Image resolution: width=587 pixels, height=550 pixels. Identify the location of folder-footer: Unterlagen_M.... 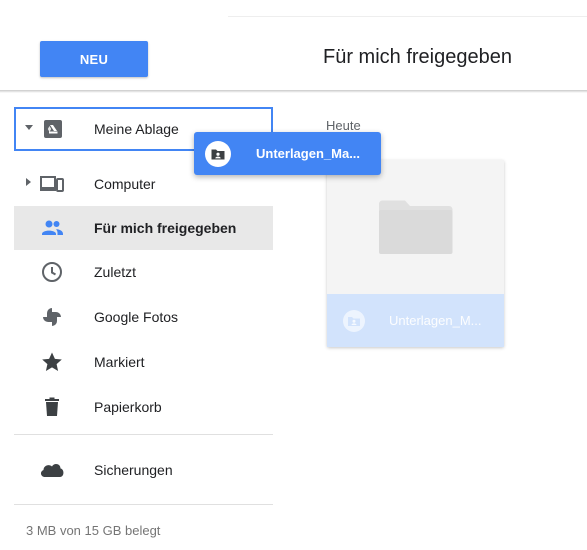
(415, 320).